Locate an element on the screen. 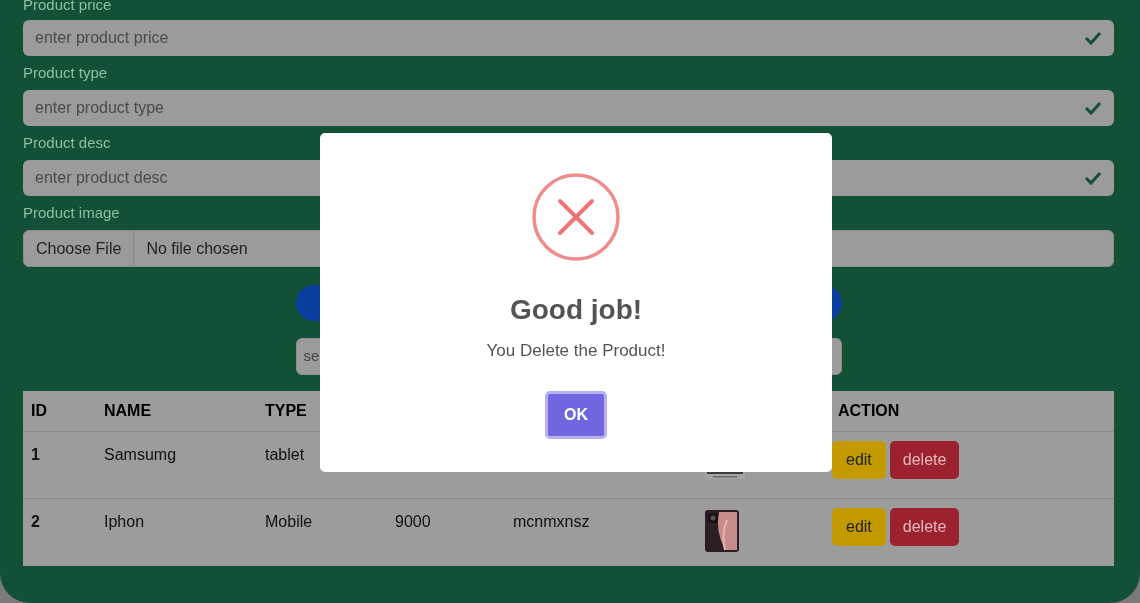 The width and height of the screenshot is (1140, 603). table-cell: Samsumg is located at coordinates (140, 454).